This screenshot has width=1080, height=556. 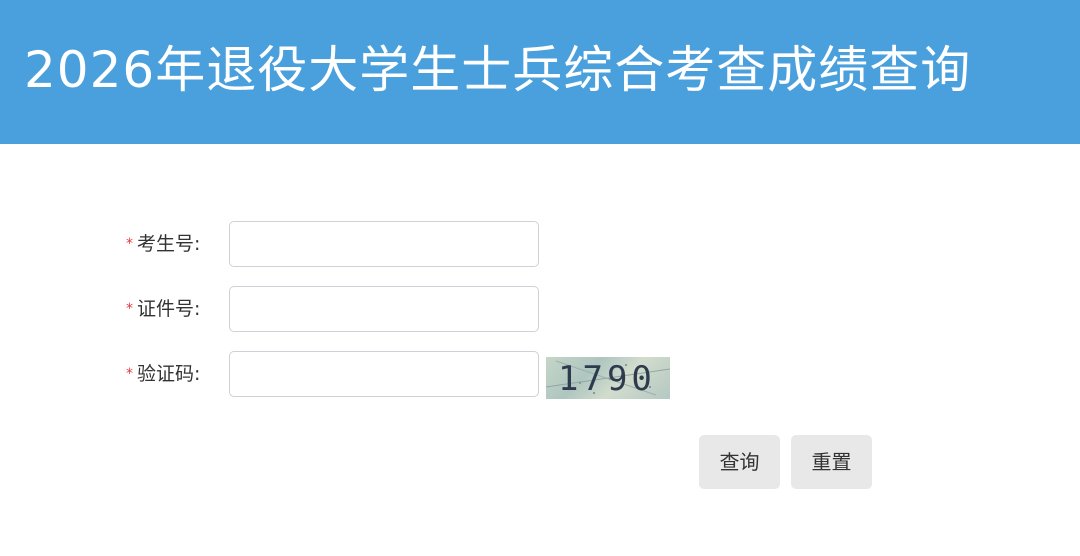 I want to click on query-button: 查询, so click(x=739, y=462).